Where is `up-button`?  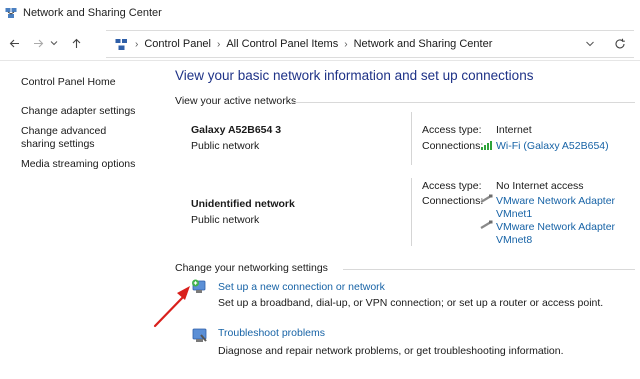 up-button is located at coordinates (76, 43).